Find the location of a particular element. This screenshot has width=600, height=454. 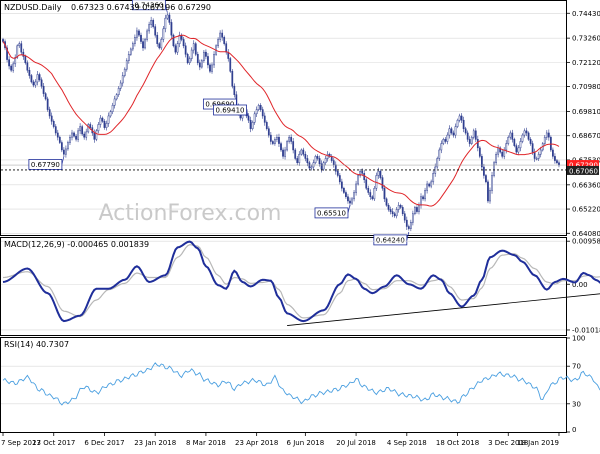

macd-y-tick-label: -0.01018 is located at coordinates (586, 330).